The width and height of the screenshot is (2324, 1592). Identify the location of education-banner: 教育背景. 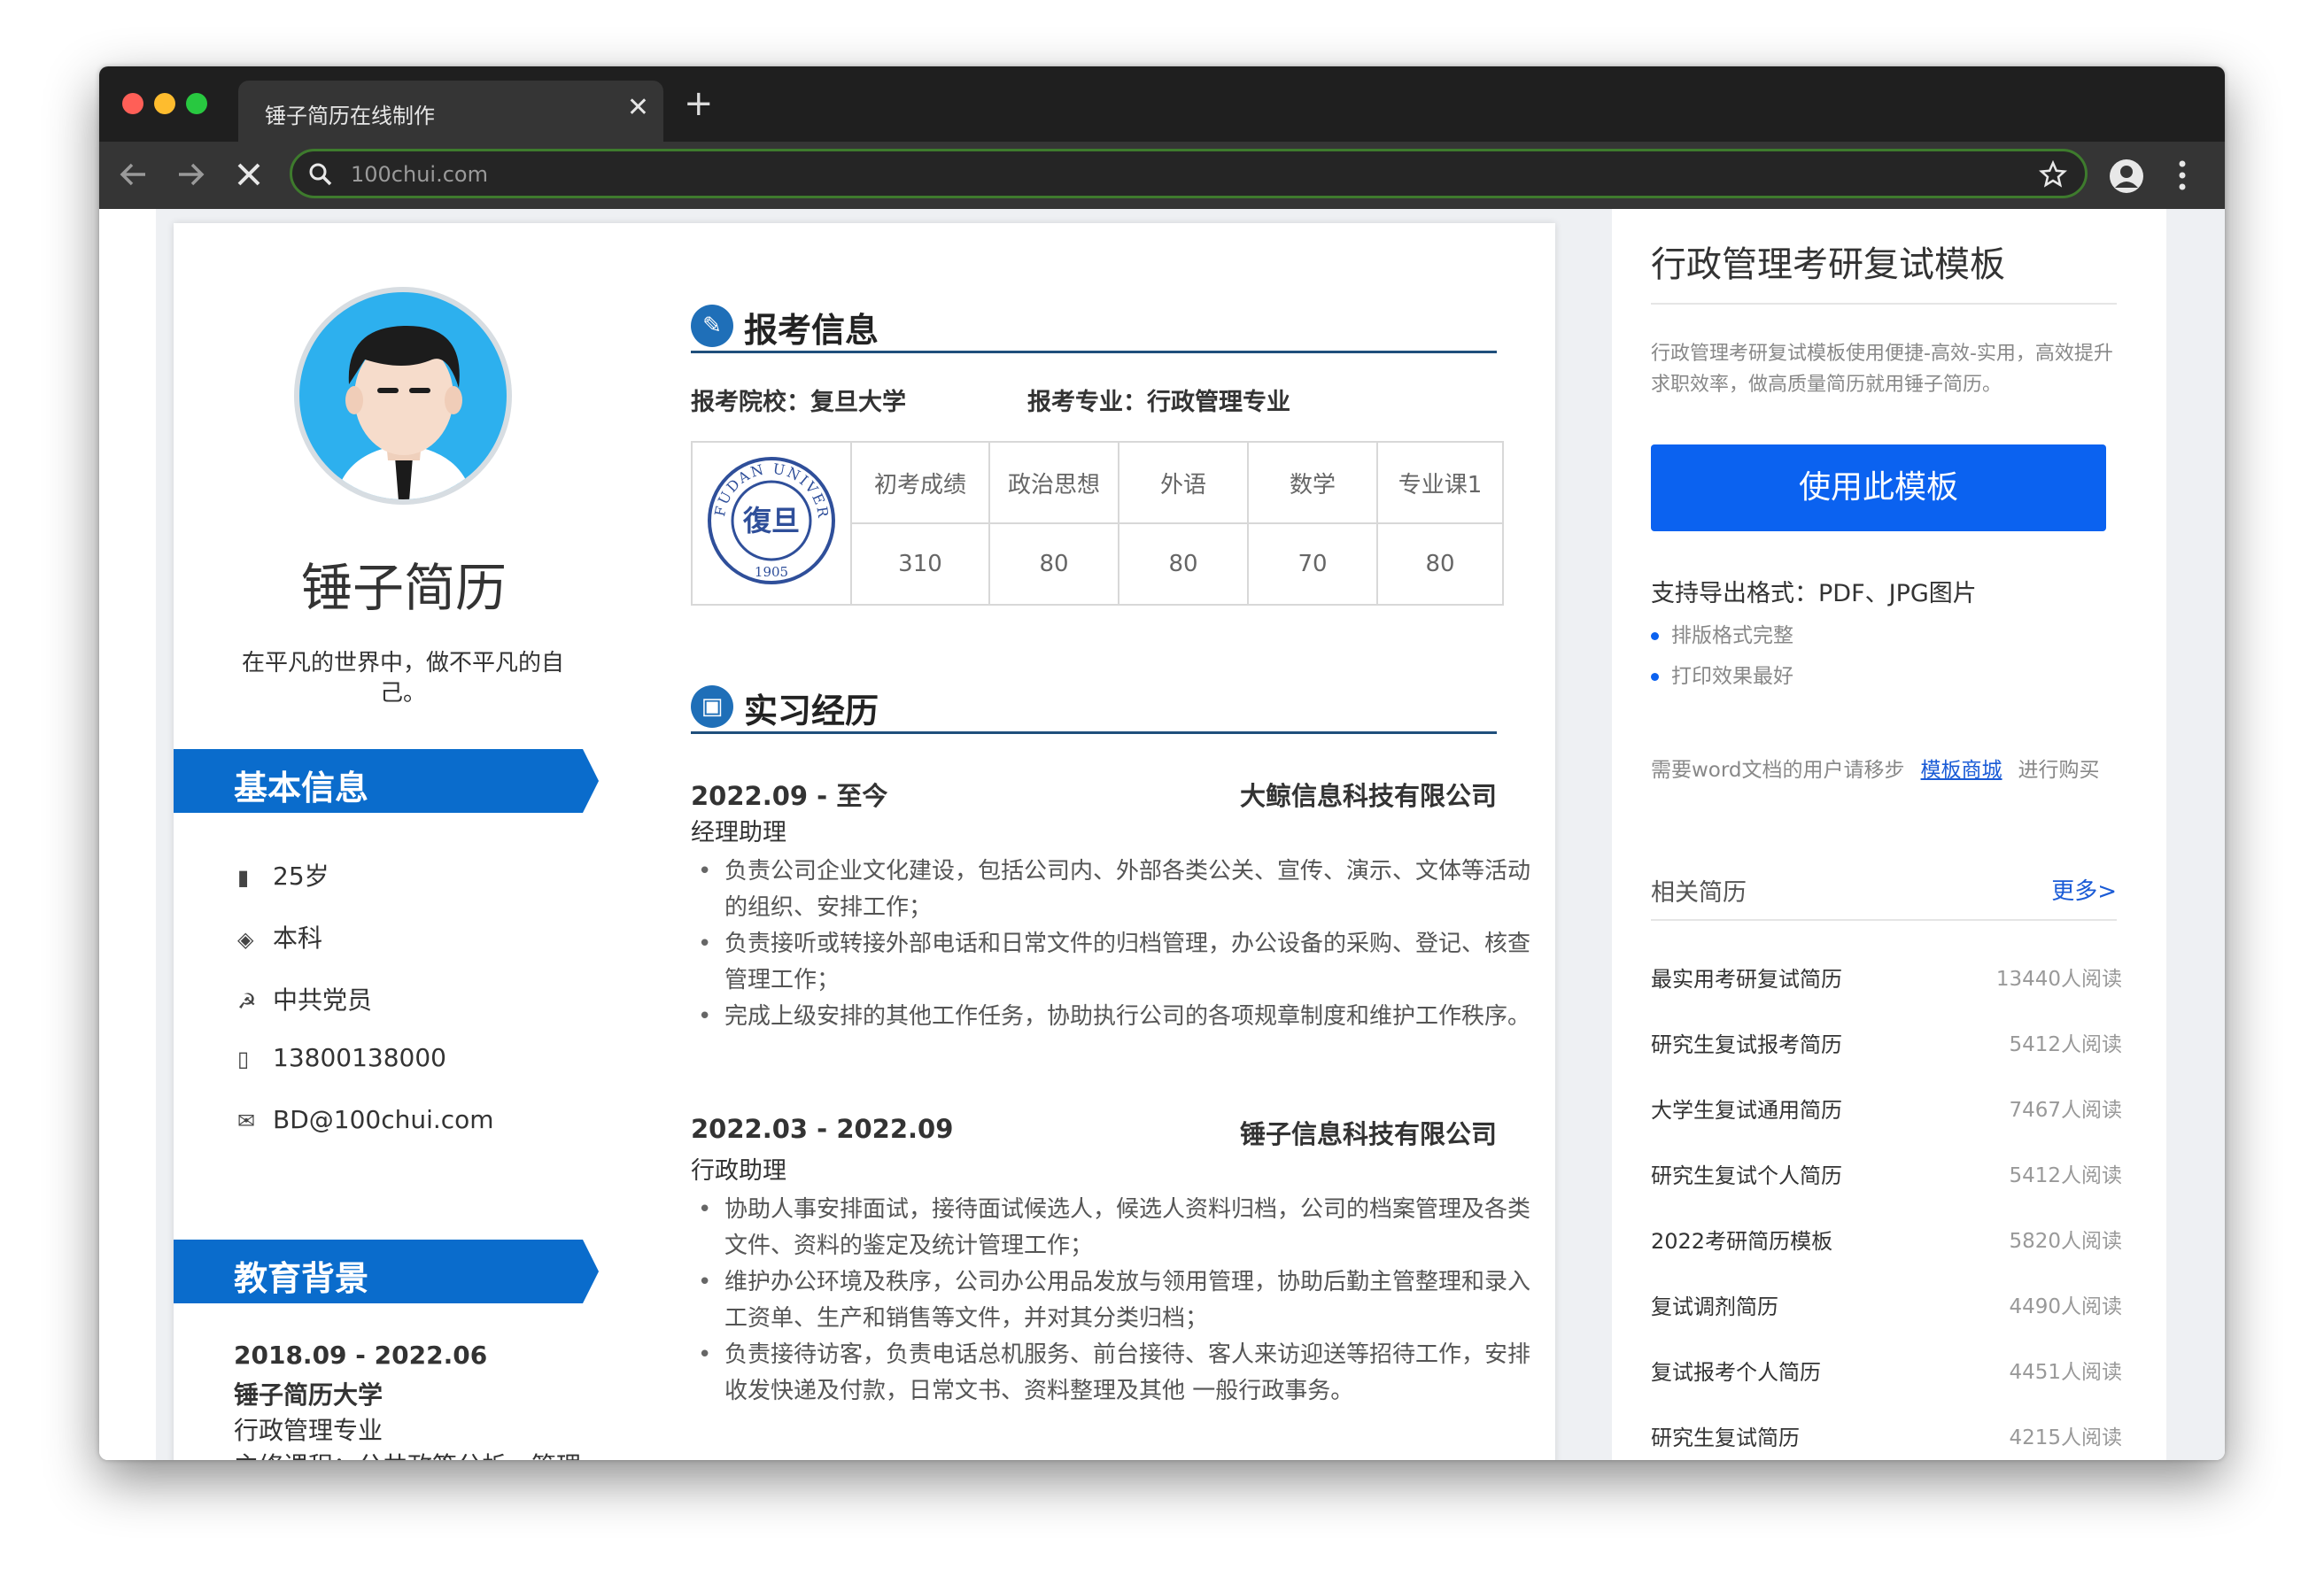
(386, 1271).